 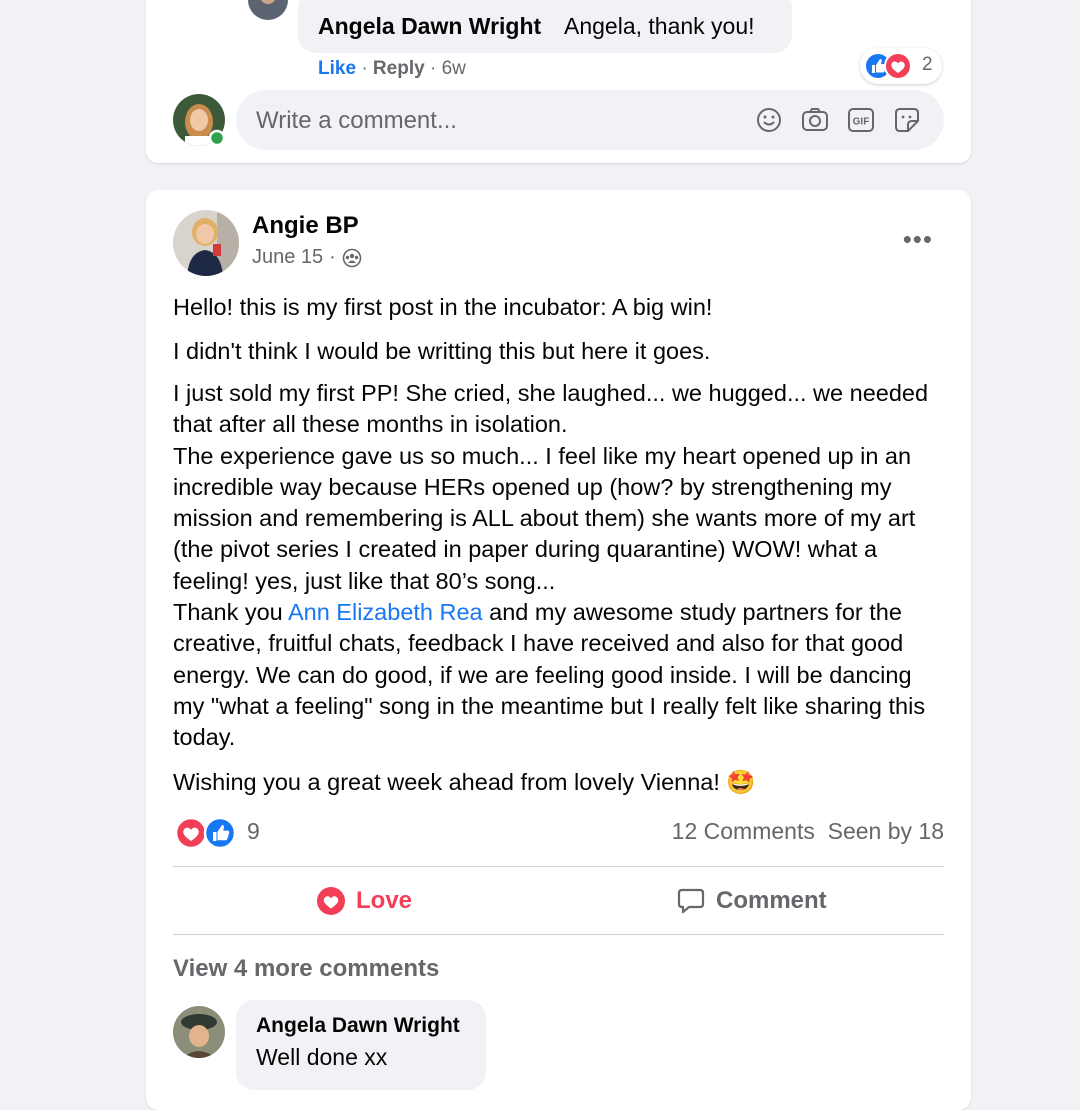 I want to click on reaction-icons, so click(x=208, y=833).